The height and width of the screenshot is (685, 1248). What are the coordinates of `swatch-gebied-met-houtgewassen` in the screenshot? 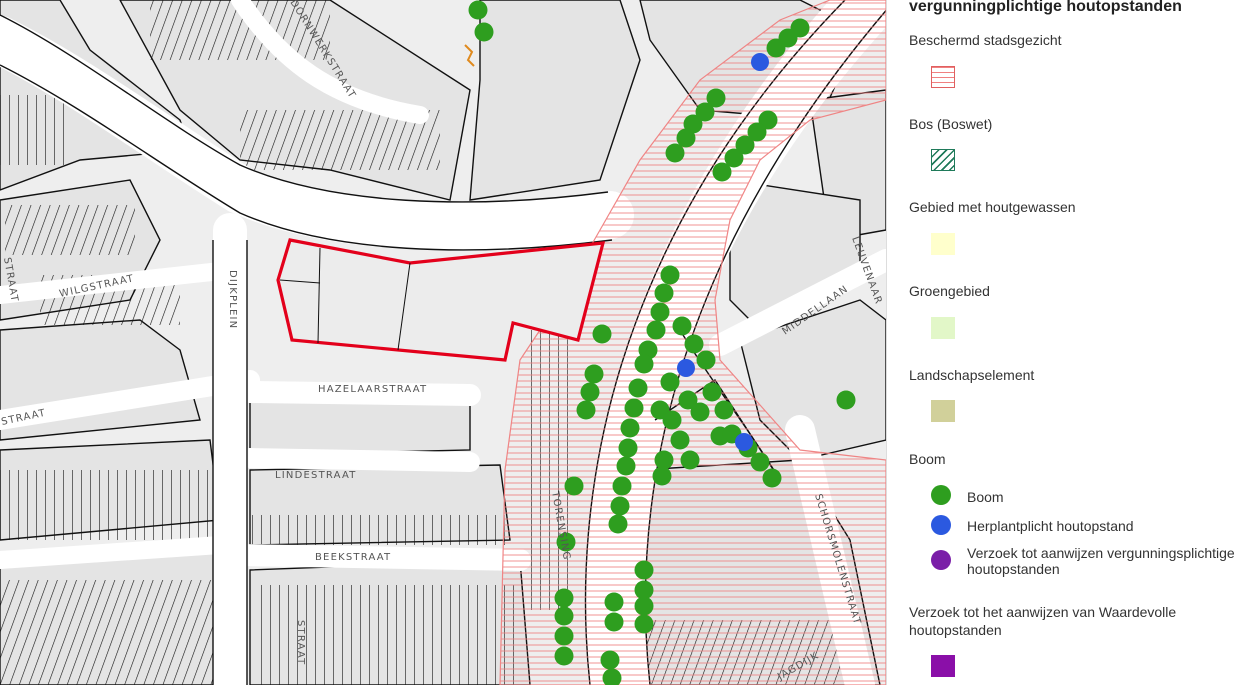 It's located at (943, 244).